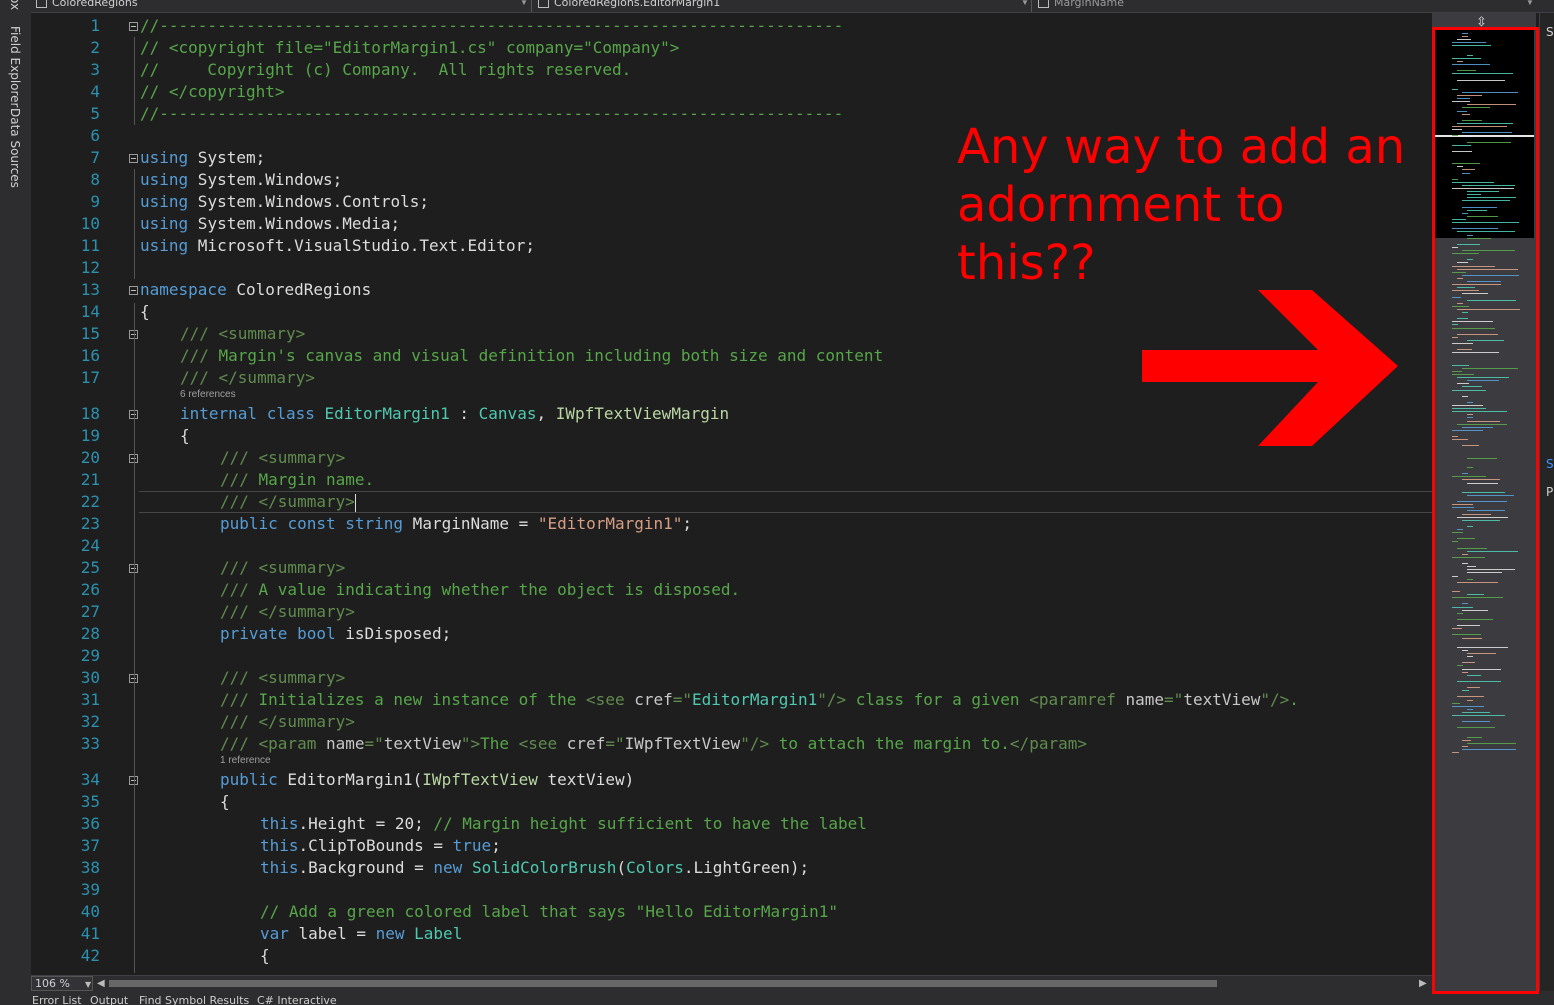 The height and width of the screenshot is (1005, 1554). I want to click on code-token: System;, so click(227, 157).